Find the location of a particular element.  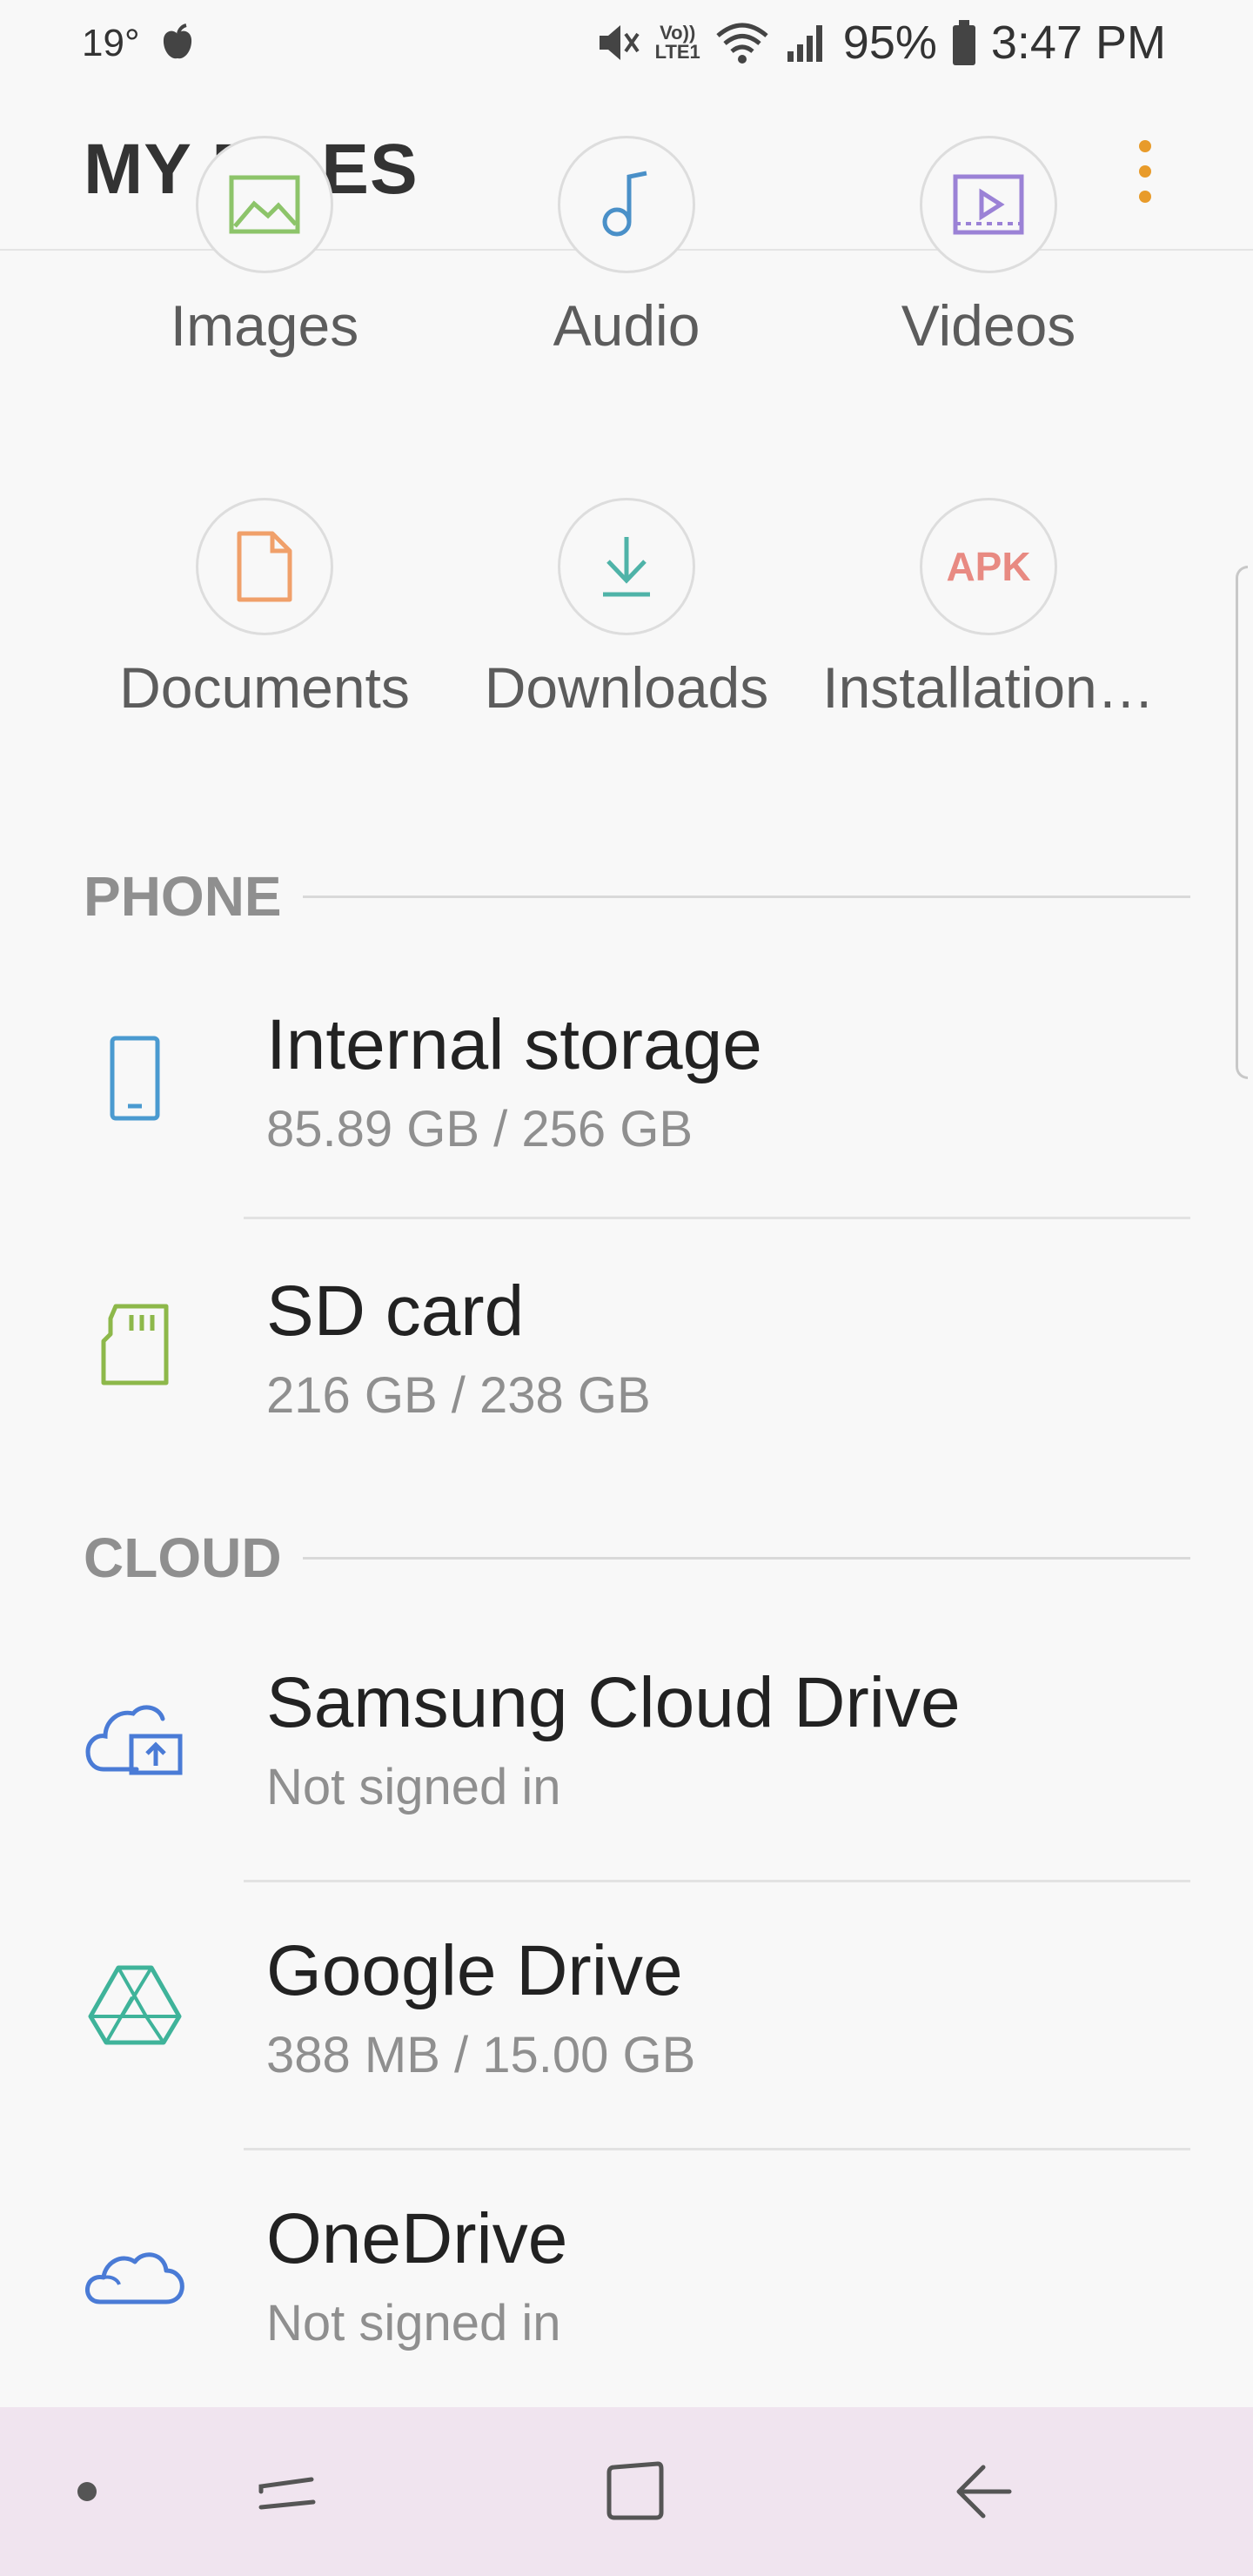

cloud-item-google-drive: Google Drive 388 MB / 15.00 GB is located at coordinates (626, 2016).